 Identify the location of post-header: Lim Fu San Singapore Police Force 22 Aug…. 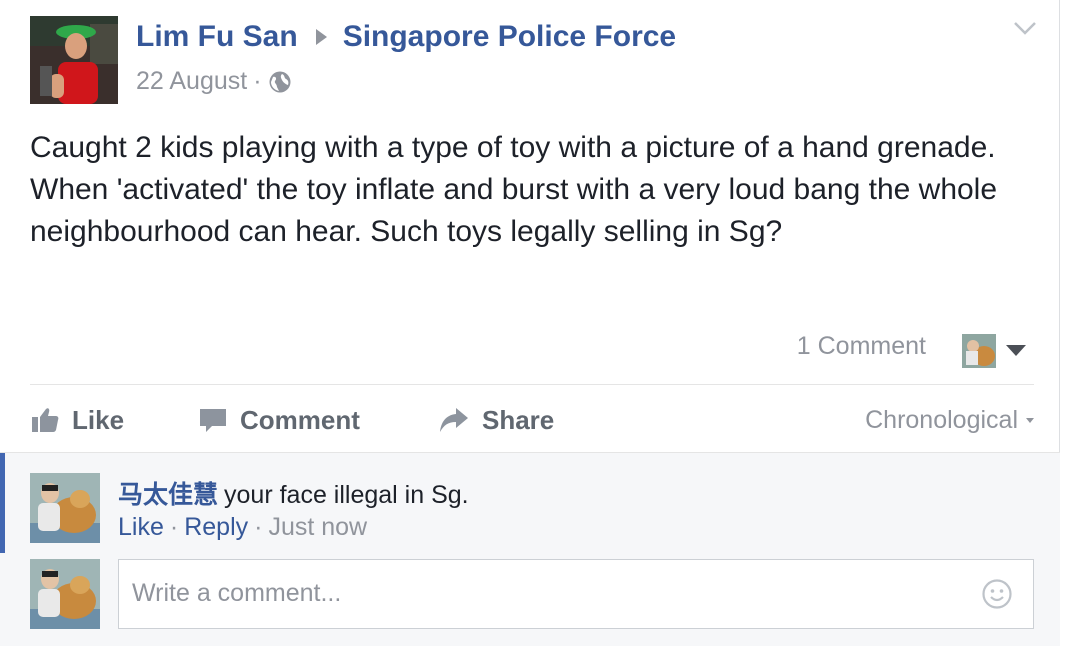
(535, 61).